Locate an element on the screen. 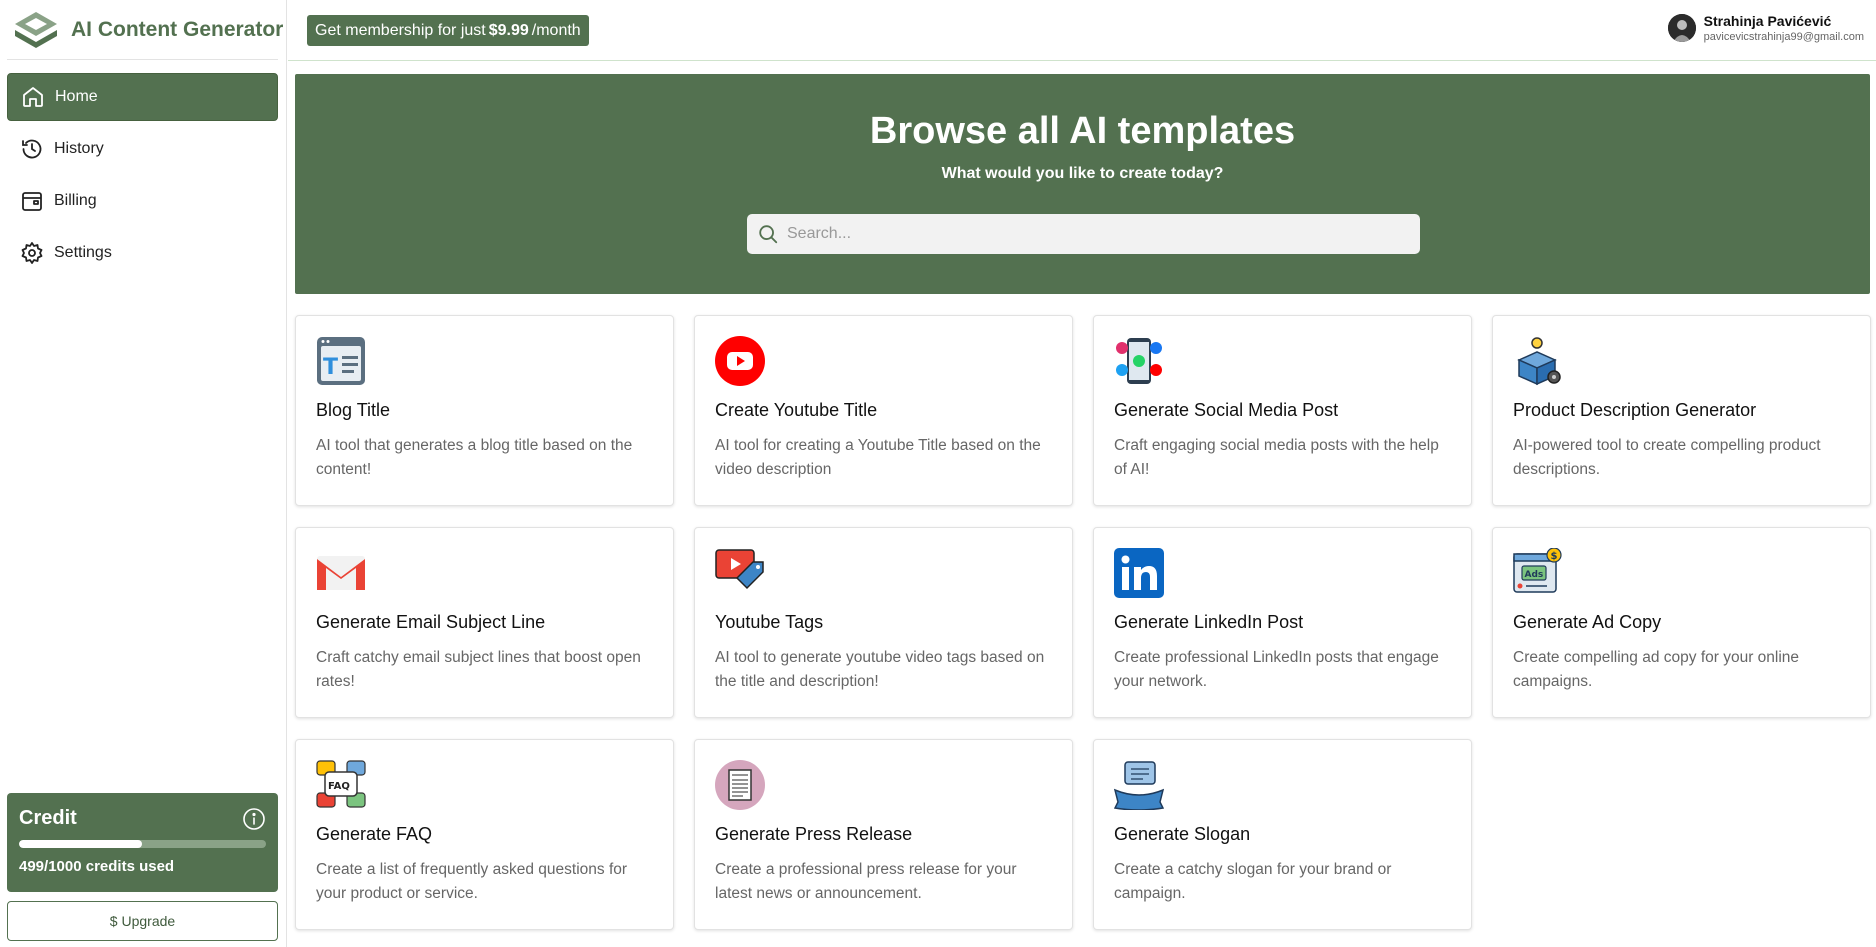 This screenshot has height=947, width=1876. card-title: Create Youtube Title is located at coordinates (796, 410).